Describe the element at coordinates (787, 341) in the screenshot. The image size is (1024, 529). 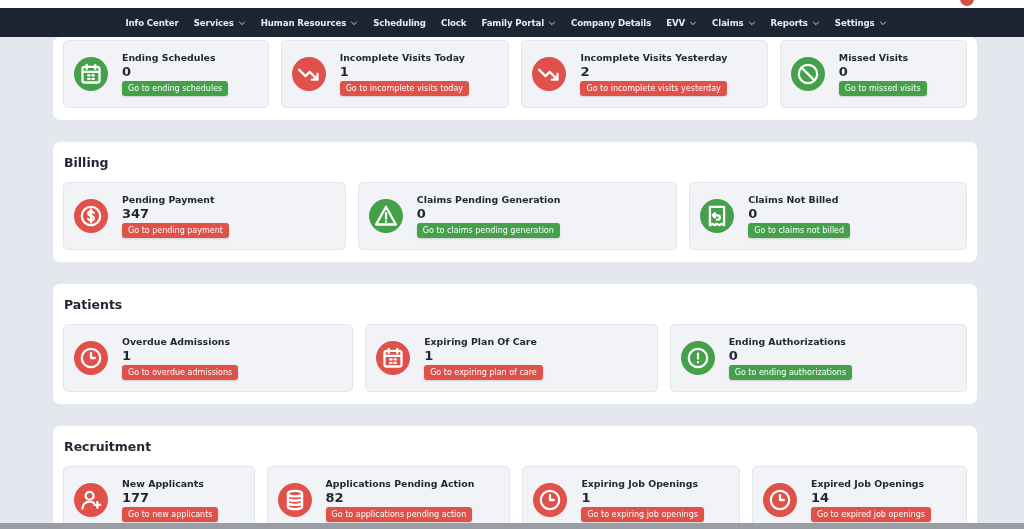
I see `card-title: Ending Authorizations` at that location.